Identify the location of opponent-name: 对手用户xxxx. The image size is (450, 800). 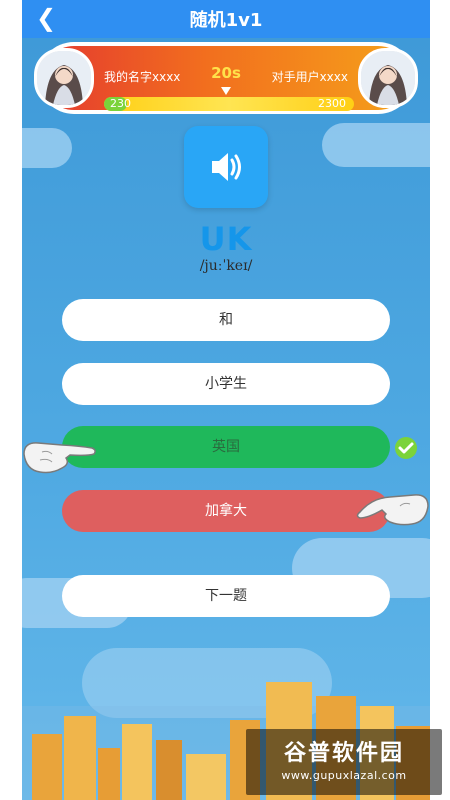
(309, 77).